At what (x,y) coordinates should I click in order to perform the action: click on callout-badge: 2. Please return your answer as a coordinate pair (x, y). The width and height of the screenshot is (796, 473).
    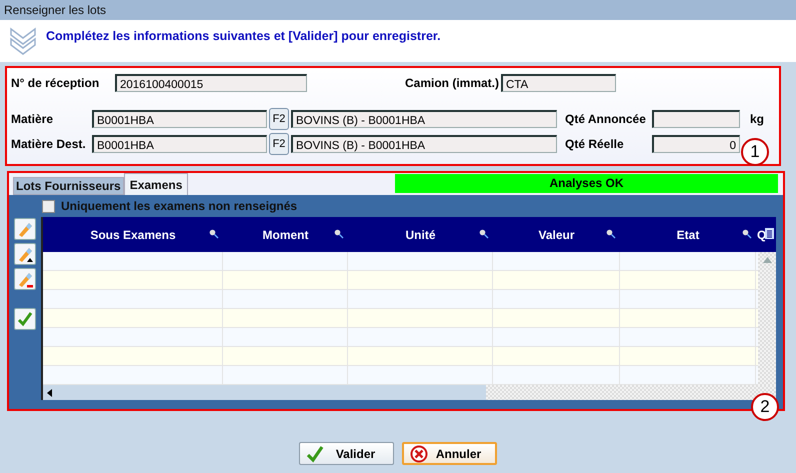
    Looking at the image, I should click on (765, 407).